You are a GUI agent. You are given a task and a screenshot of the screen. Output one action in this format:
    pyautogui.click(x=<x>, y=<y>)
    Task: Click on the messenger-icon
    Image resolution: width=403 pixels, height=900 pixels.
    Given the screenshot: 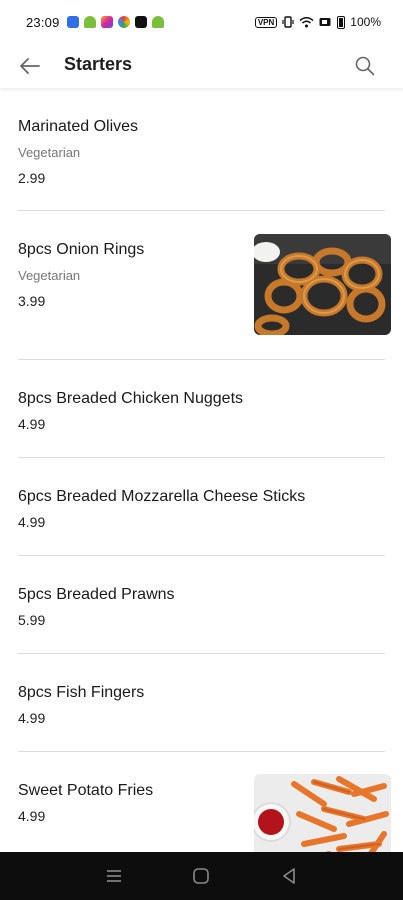 What is the action you would take?
    pyautogui.click(x=72, y=22)
    